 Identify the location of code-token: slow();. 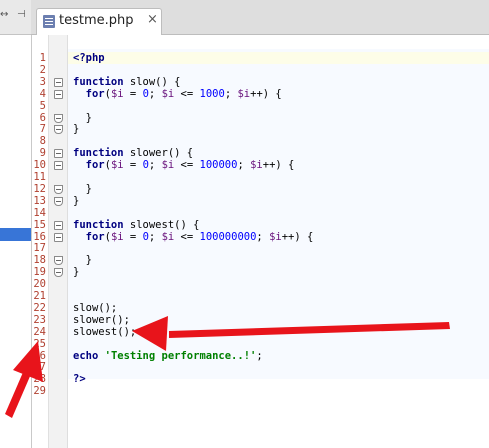
(95, 307).